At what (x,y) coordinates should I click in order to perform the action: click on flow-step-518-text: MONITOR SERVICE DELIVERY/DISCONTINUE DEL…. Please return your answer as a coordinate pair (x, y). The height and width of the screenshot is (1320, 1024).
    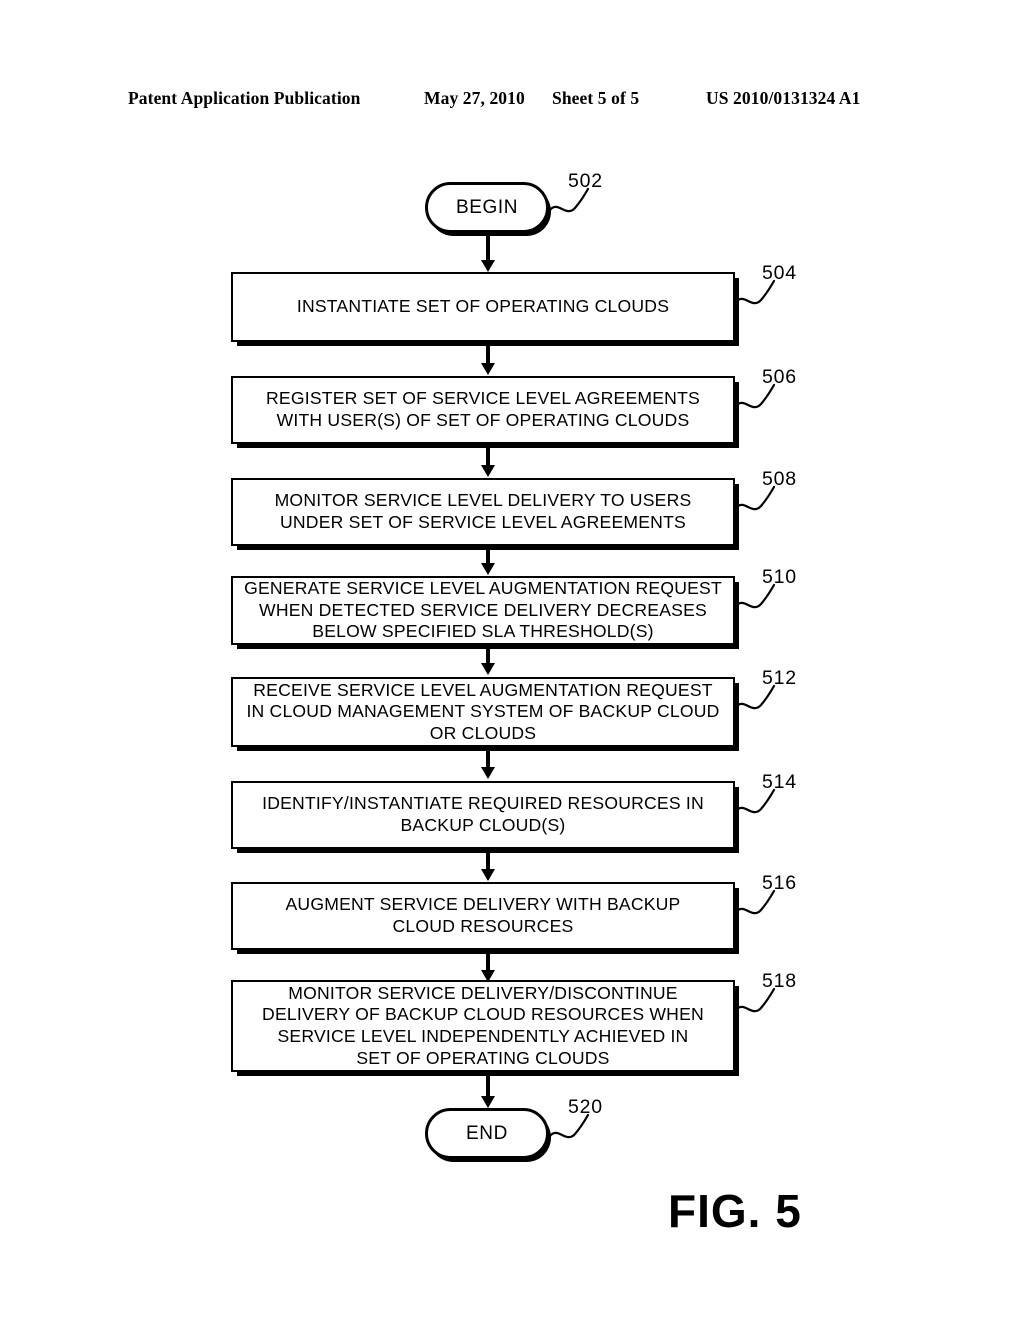
    Looking at the image, I should click on (483, 1025).